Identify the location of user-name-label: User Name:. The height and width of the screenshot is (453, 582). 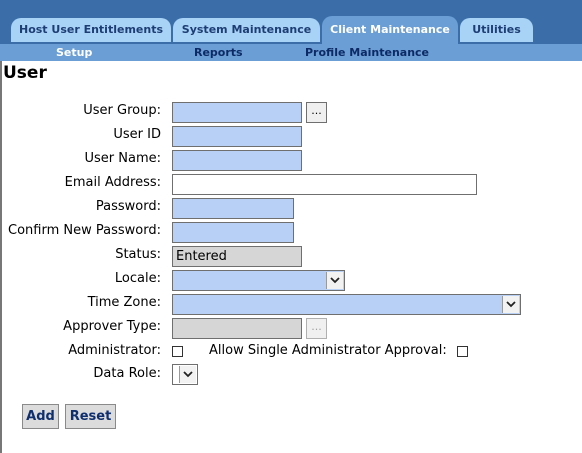
(123, 158).